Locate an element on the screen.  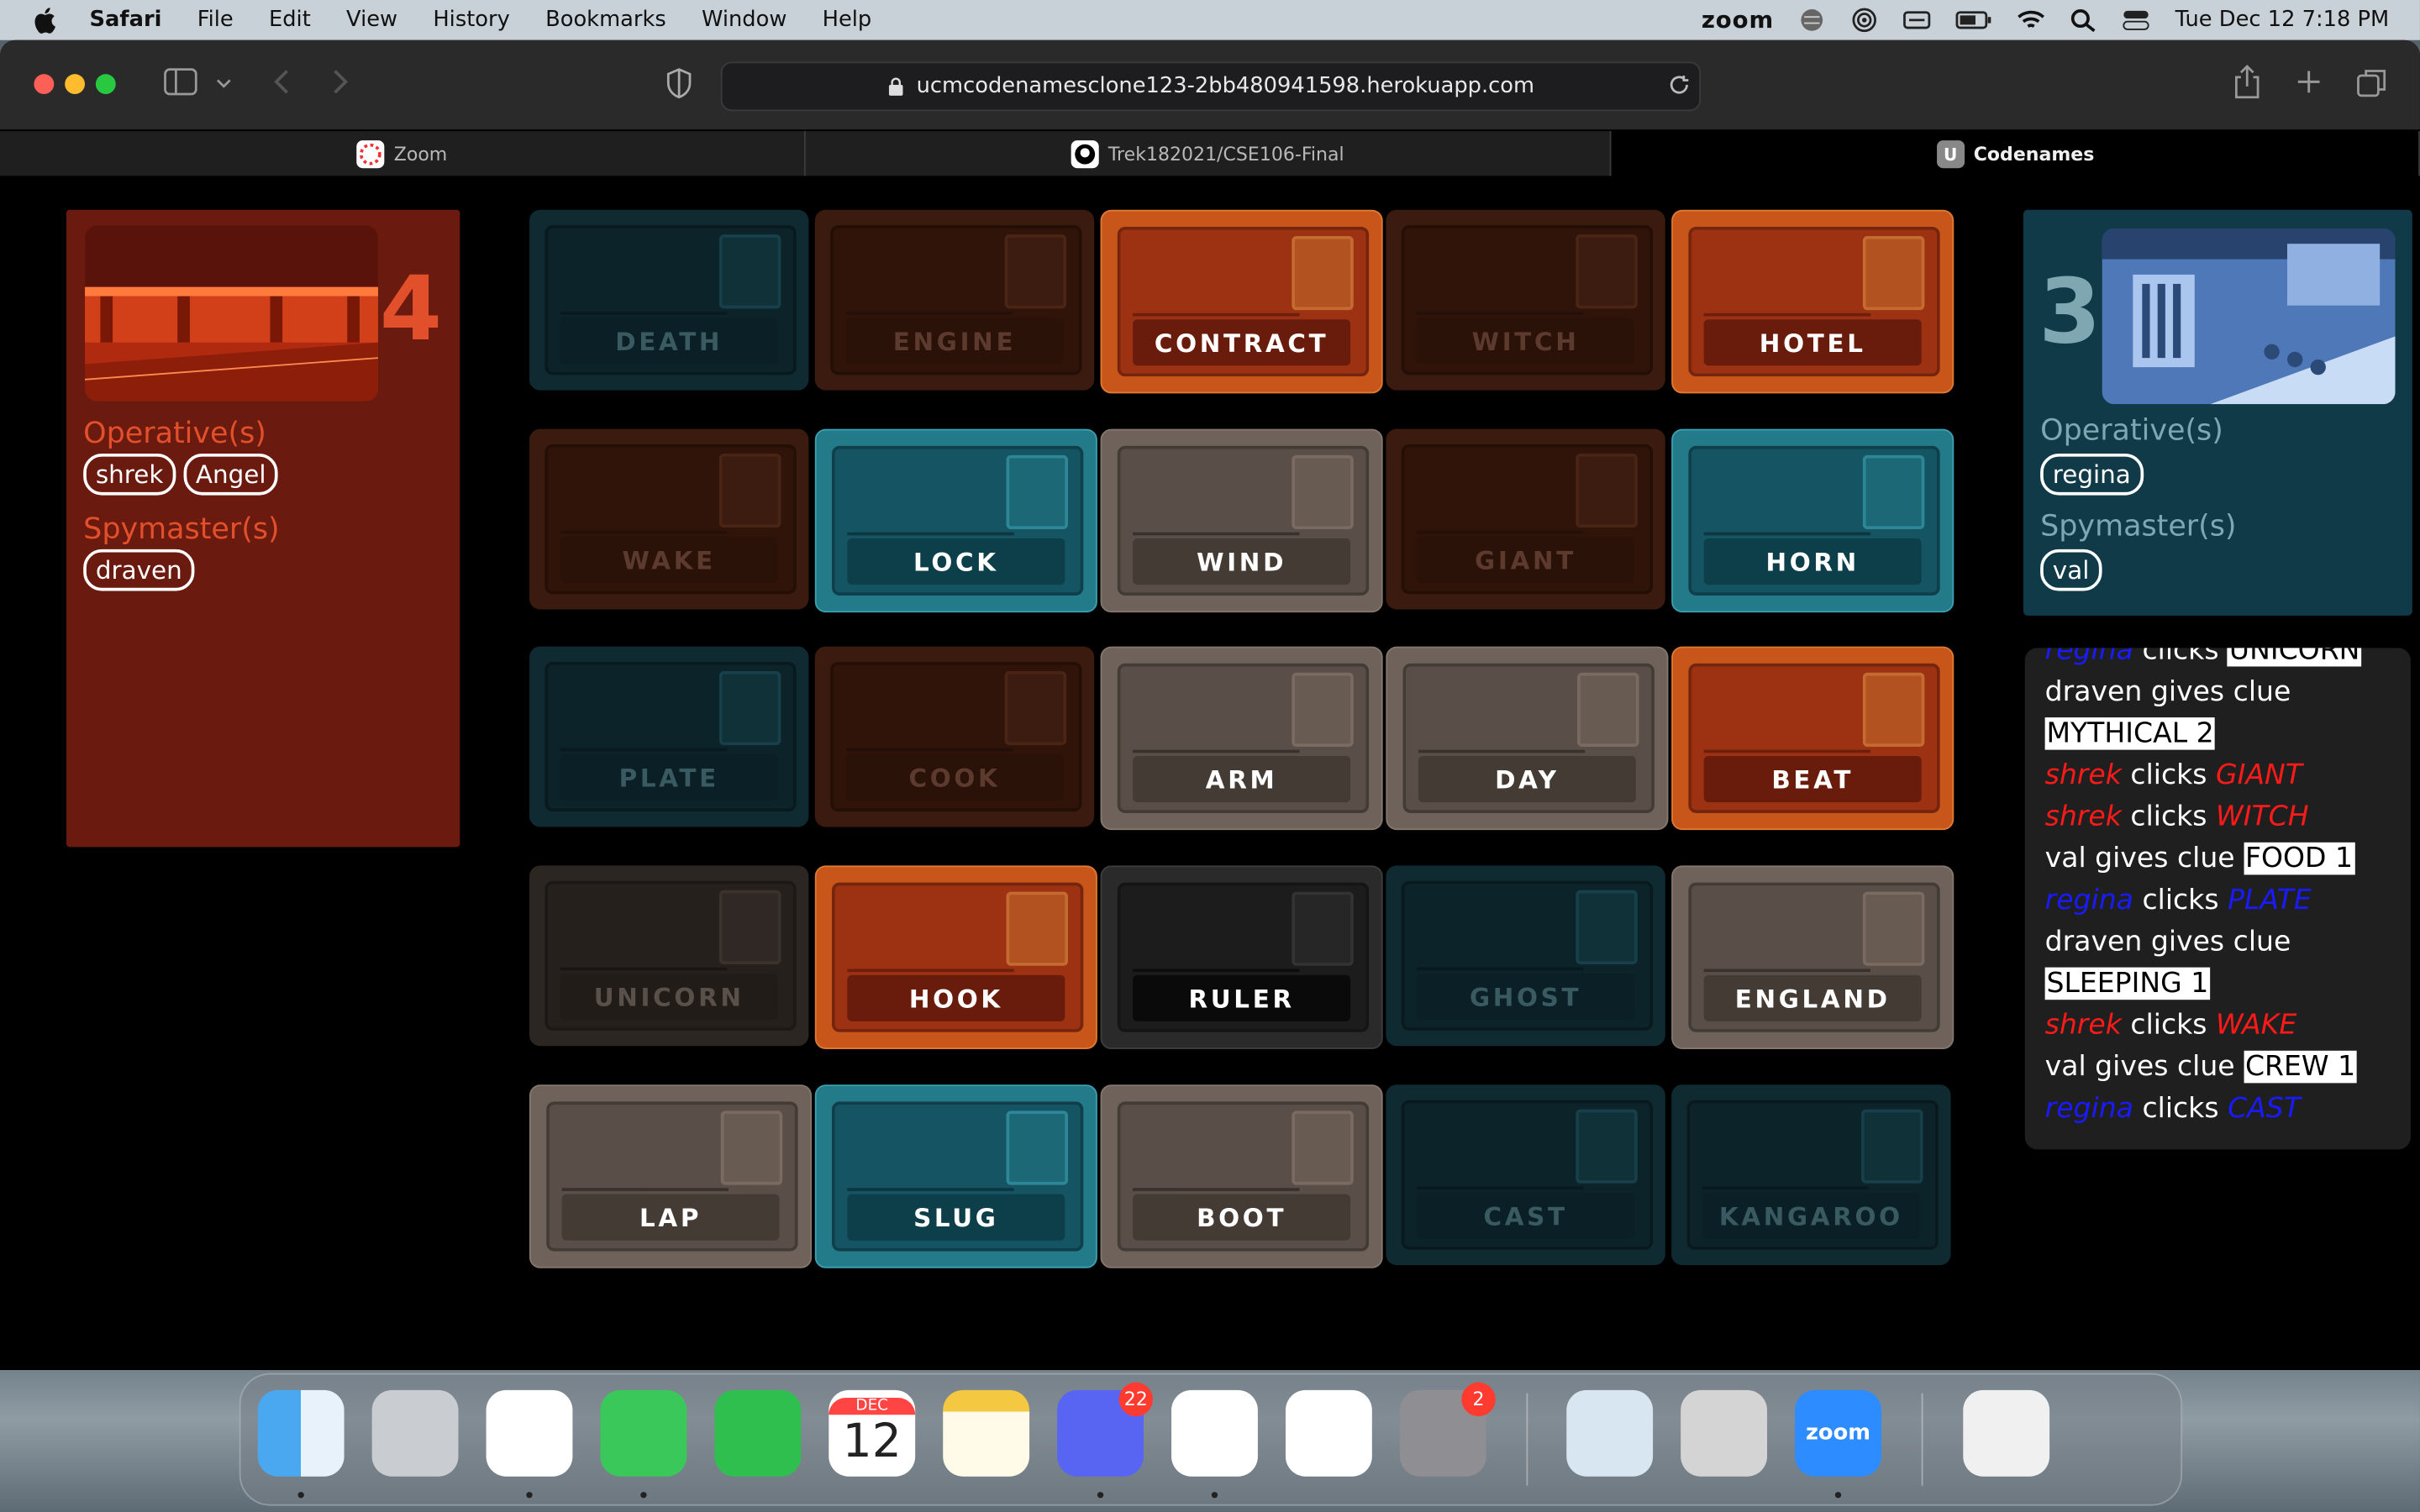
word-card: CONTRACT is located at coordinates (1241, 301).